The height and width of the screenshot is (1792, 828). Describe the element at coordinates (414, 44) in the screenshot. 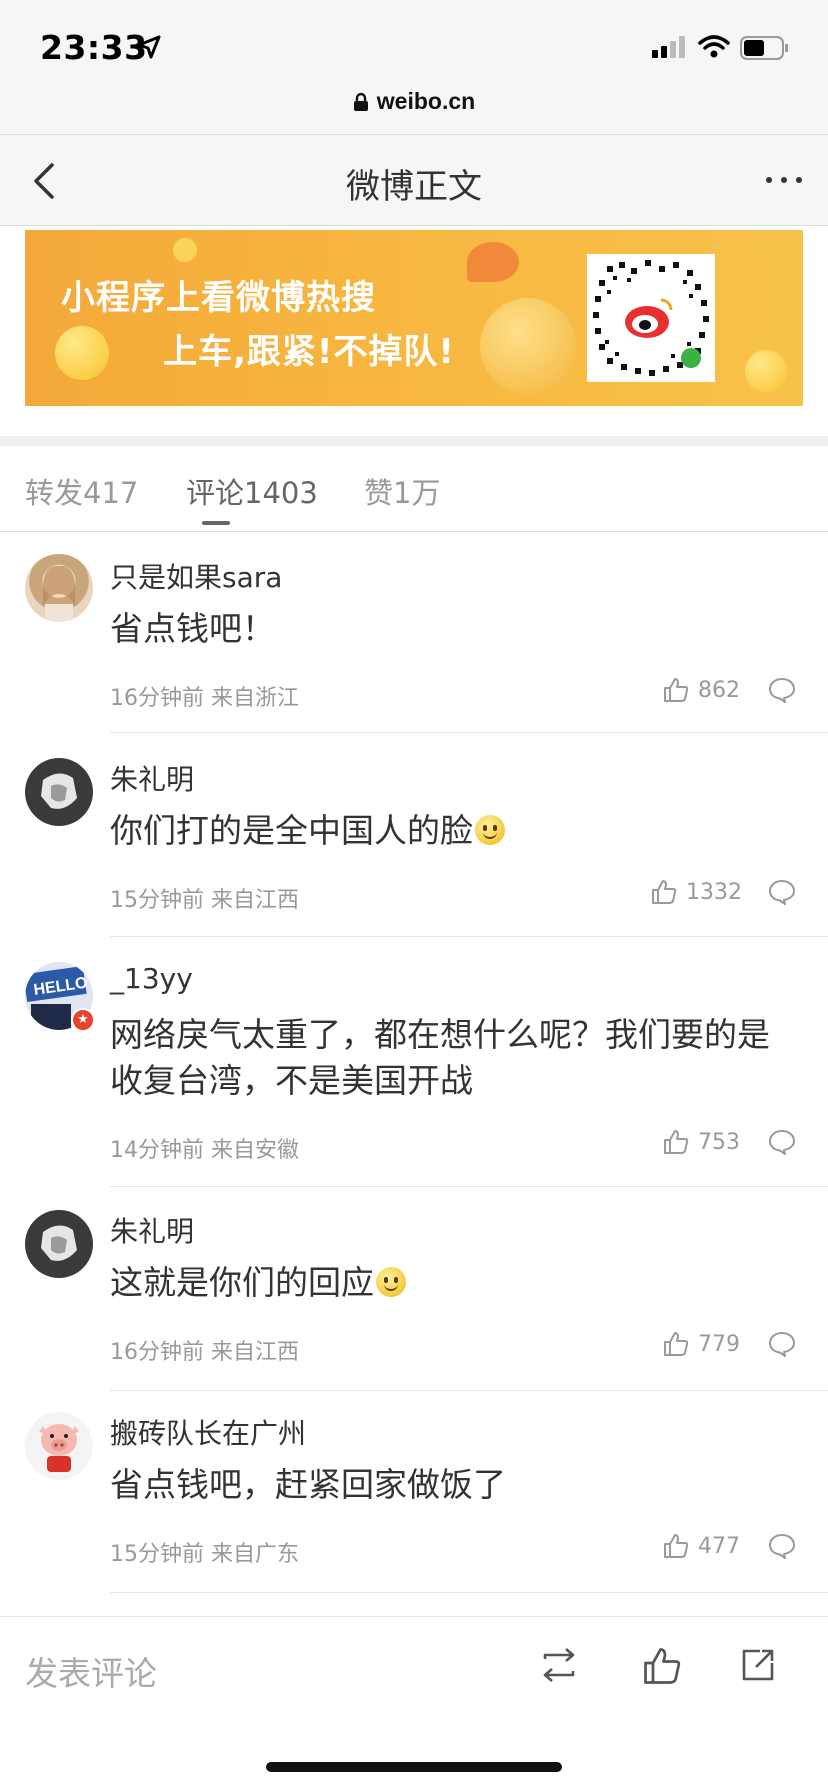

I see `status-bar: 23:33` at that location.